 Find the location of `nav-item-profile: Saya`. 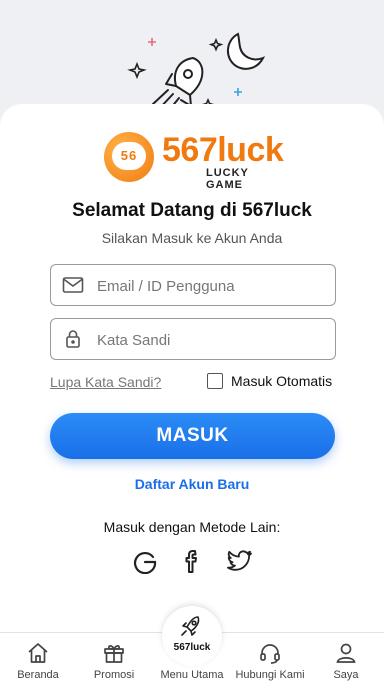

nav-item-profile: Saya is located at coordinates (346, 661).